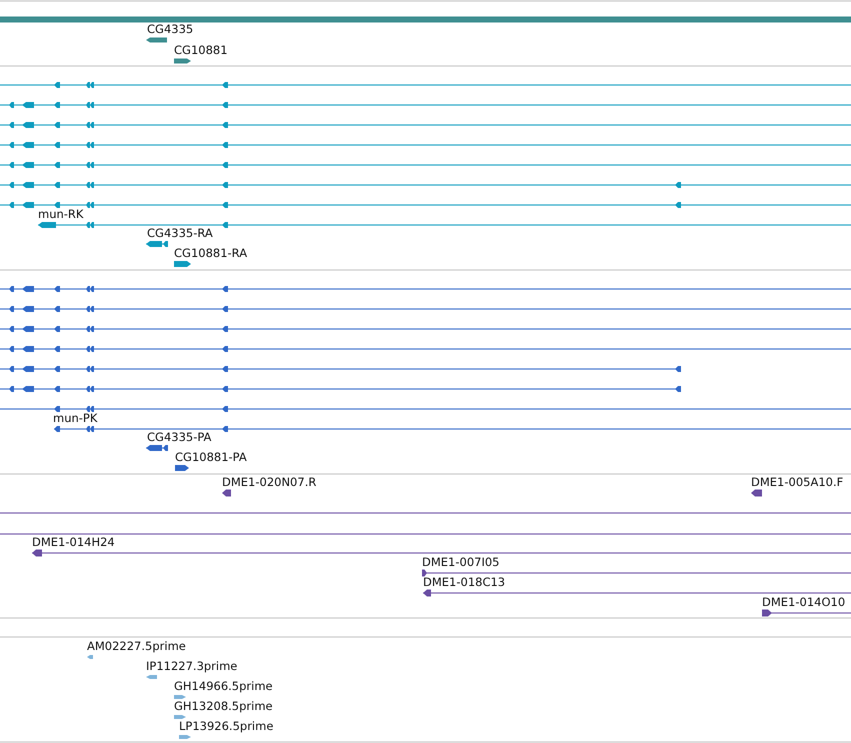 The height and width of the screenshot is (743, 851). I want to click on feature-label: mun-RK, so click(61, 214).